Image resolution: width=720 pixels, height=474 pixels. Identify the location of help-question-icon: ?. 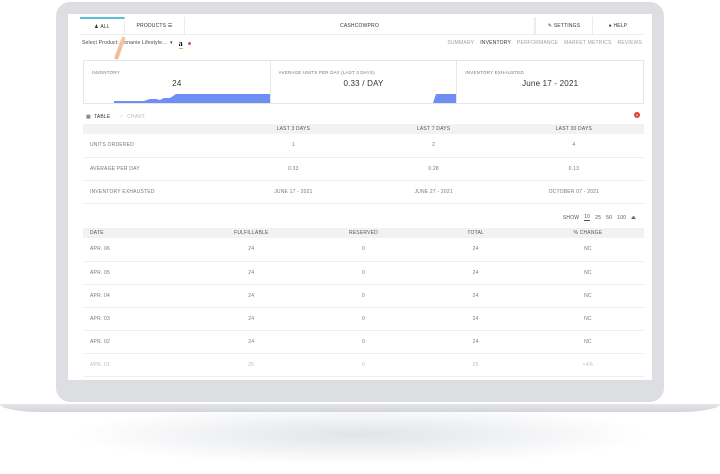
(637, 115).